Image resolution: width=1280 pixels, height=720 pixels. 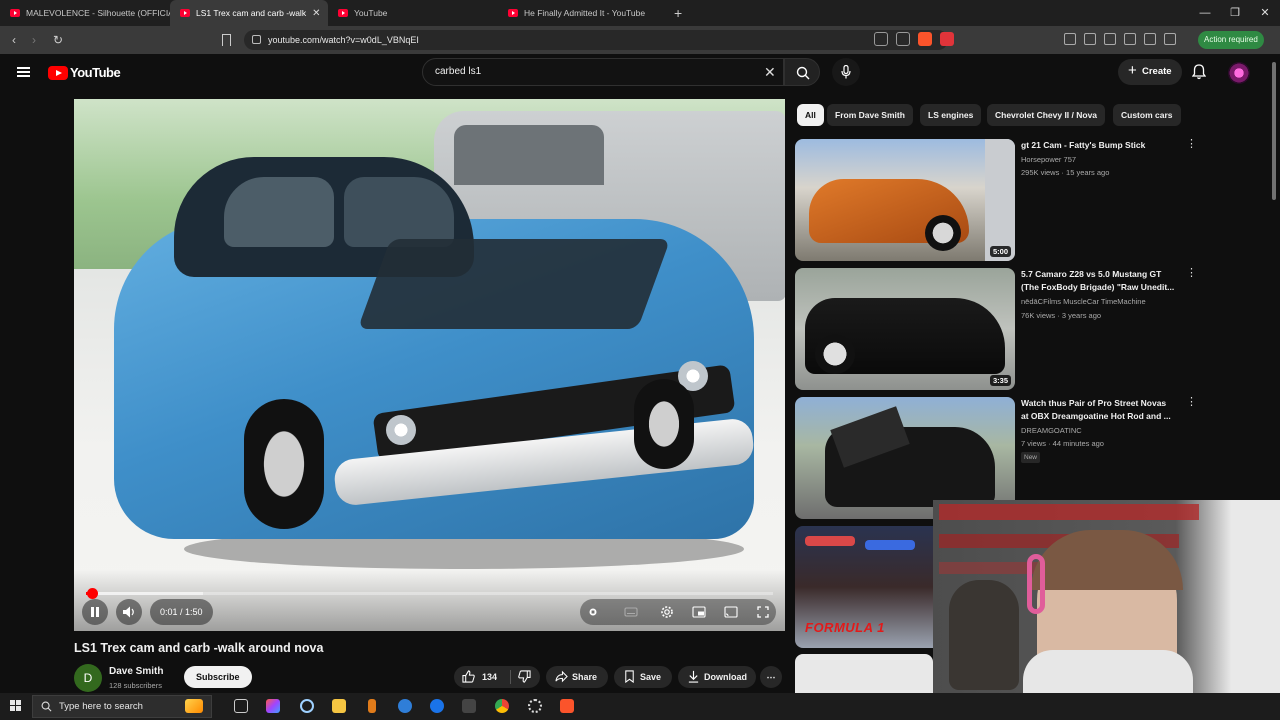 What do you see at coordinates (241, 706) in the screenshot?
I see `task-view-icon` at bounding box center [241, 706].